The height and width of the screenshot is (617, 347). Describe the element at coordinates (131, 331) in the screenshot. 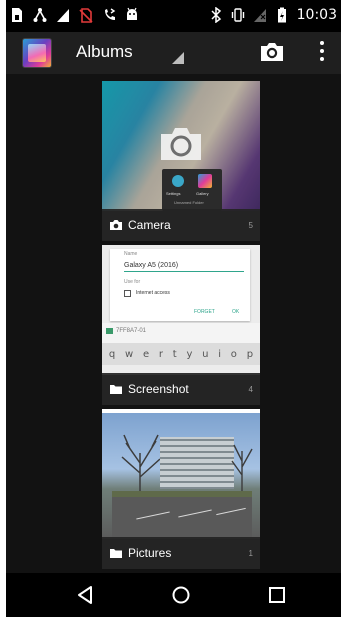

I see `wifi-id: 7FF8A7-01` at that location.